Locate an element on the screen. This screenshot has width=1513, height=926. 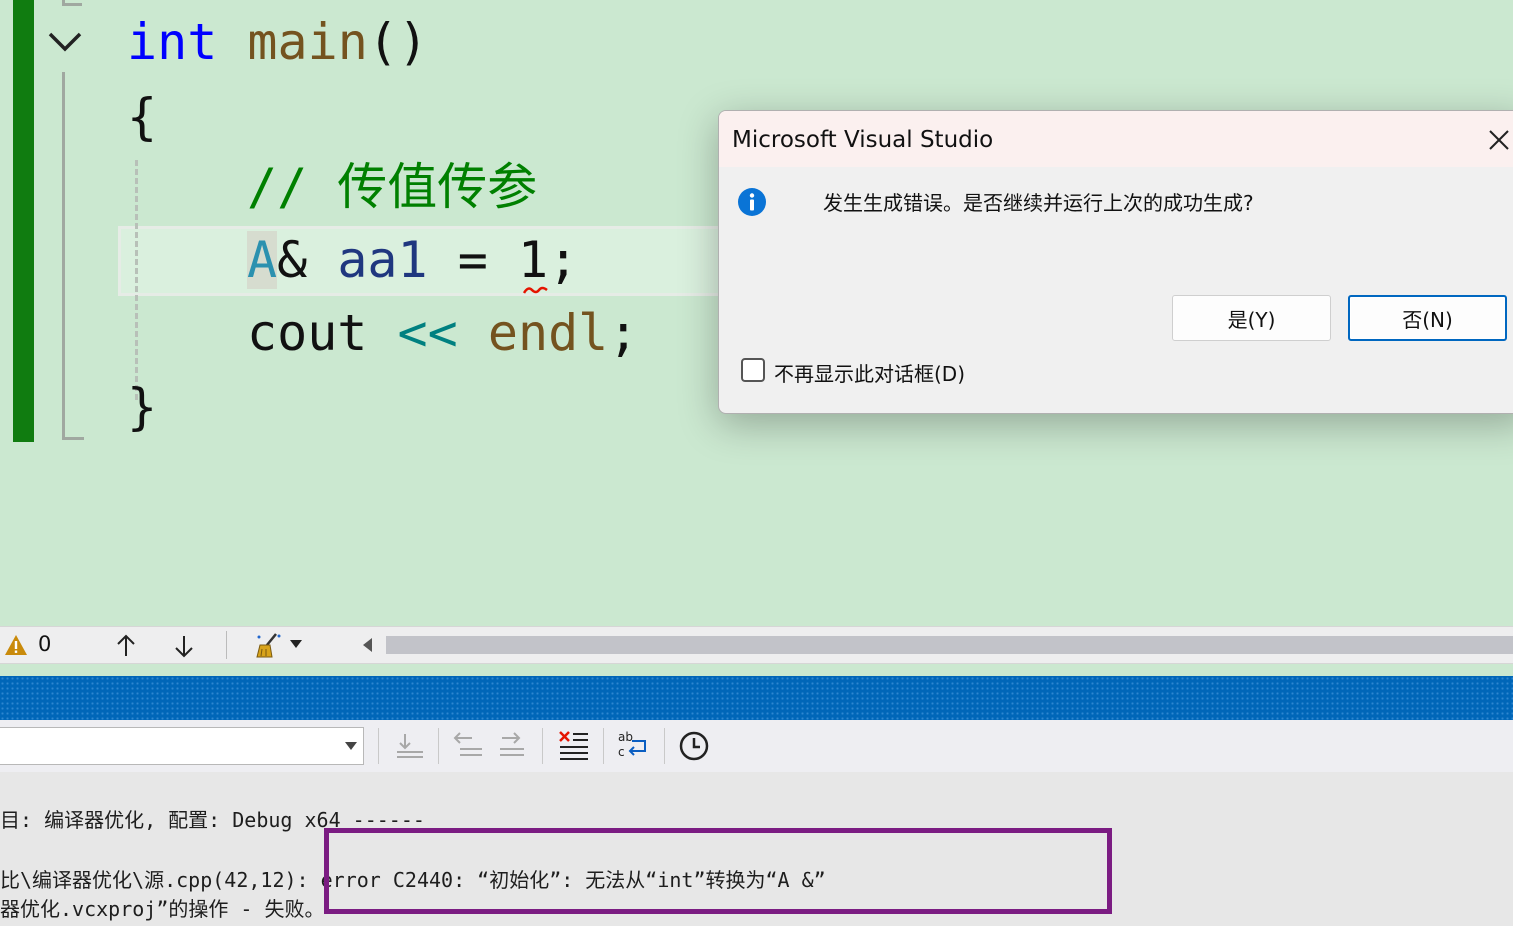
warning-count: 0 is located at coordinates (44, 644).